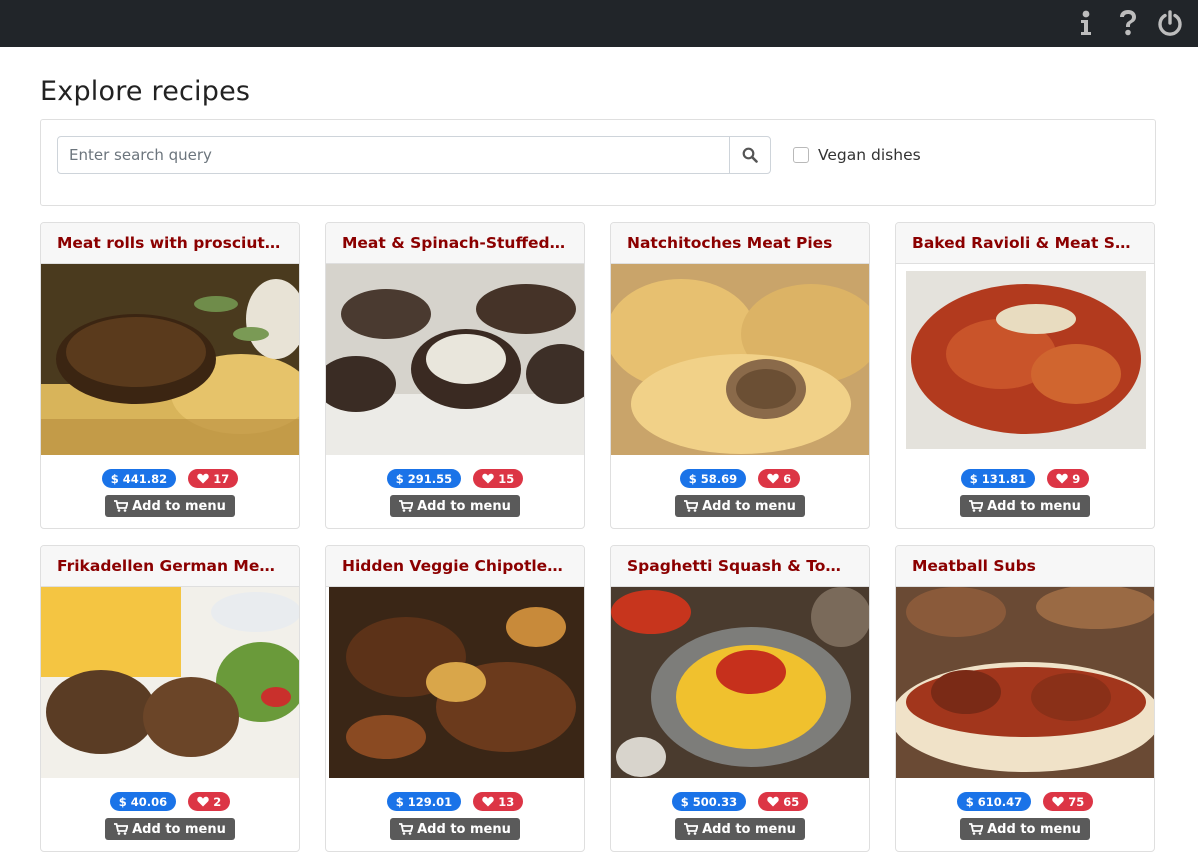 The image size is (1198, 867). Describe the element at coordinates (455, 566) in the screenshot. I see `recipe-title: Hidden Veggie Chipotle Tacos` at that location.